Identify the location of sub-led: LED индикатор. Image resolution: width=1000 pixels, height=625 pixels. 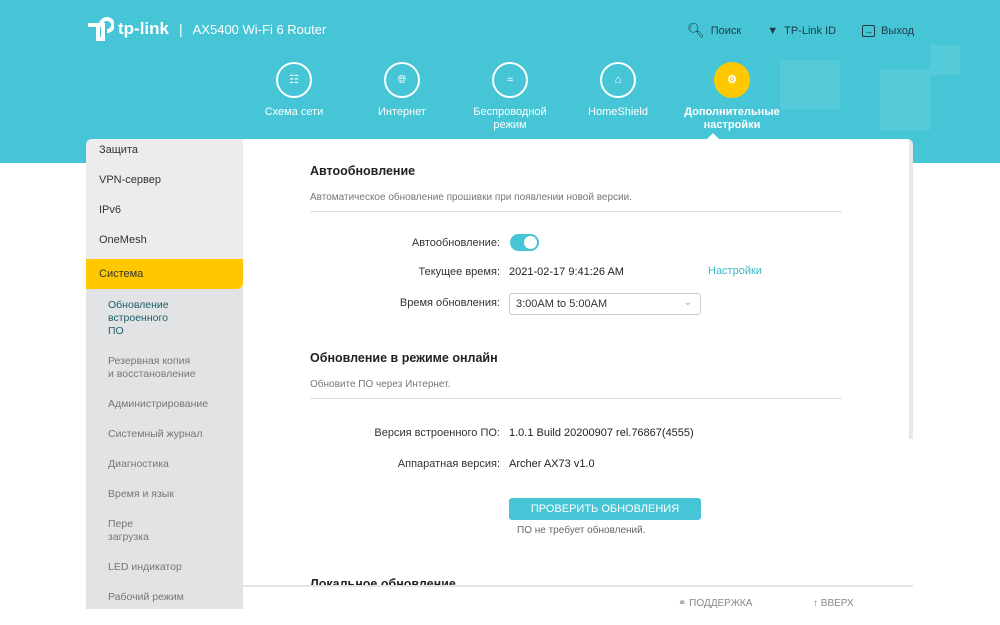
(164, 567).